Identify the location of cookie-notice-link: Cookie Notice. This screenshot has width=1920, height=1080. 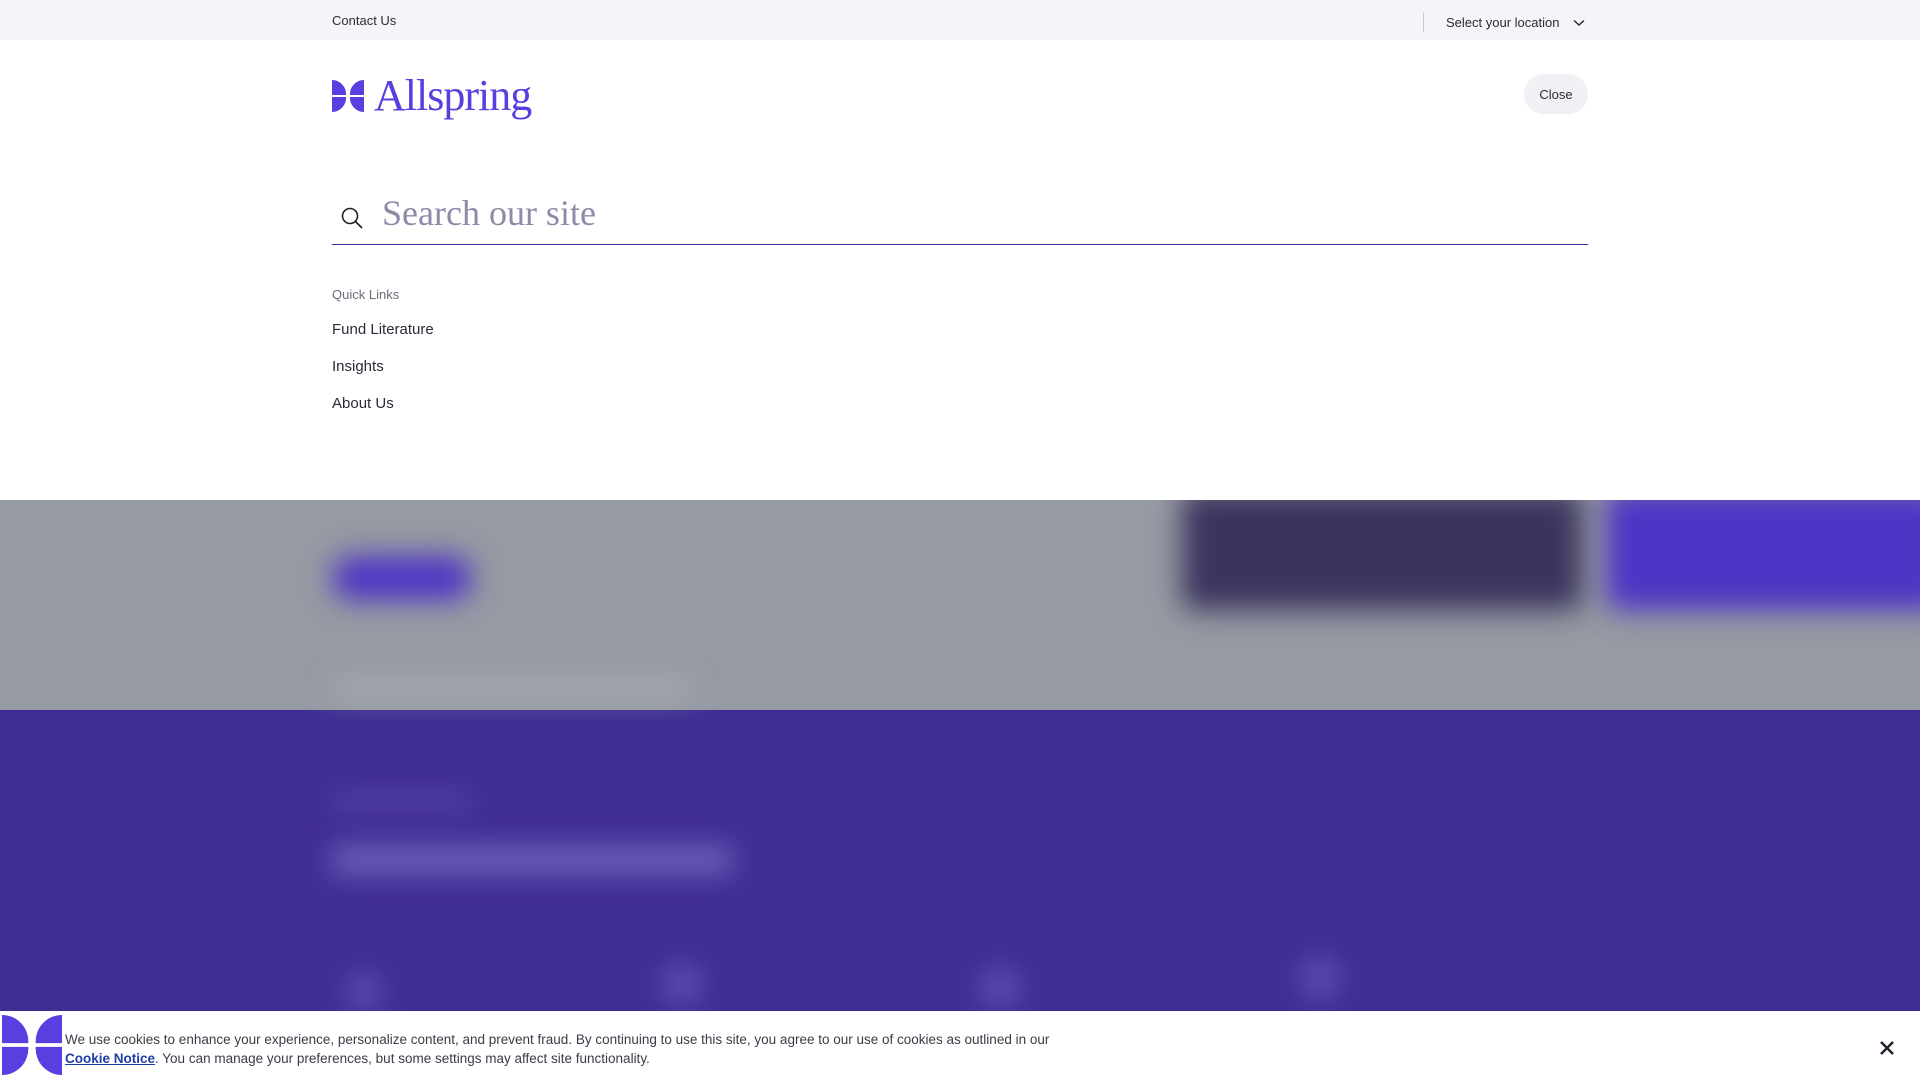
(110, 1058).